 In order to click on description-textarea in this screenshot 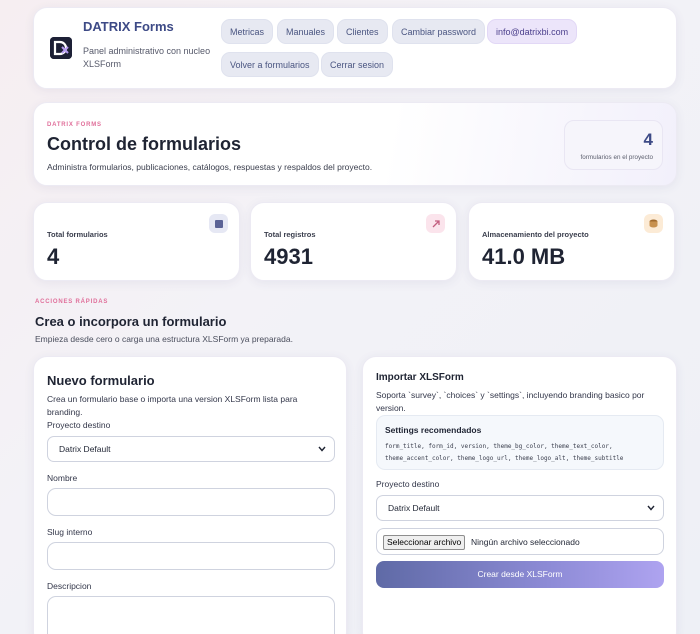, I will do `click(191, 615)`.